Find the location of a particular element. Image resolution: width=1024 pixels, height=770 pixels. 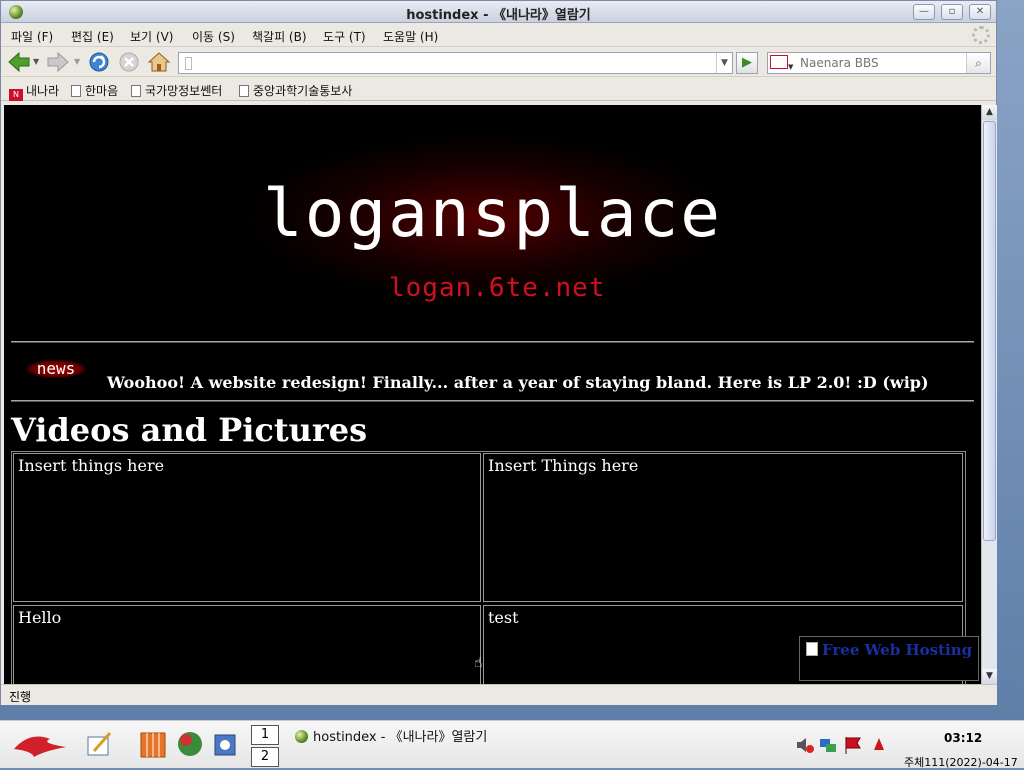

site-logo: logansplace is located at coordinates (492, 213).